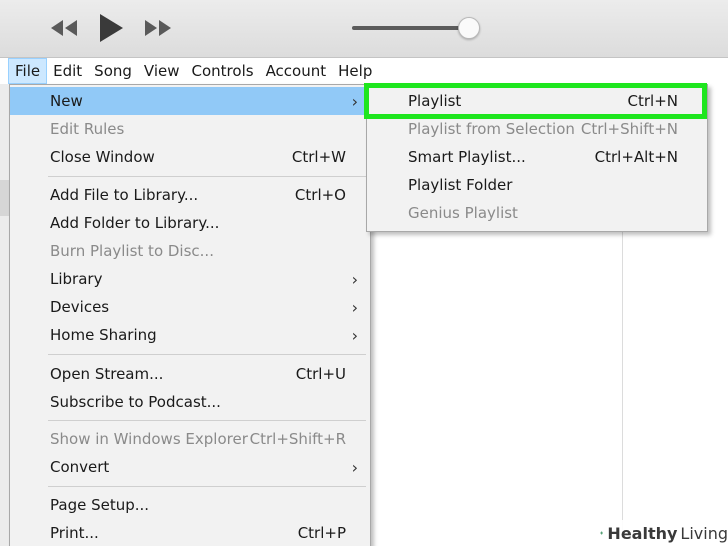 This screenshot has width=728, height=546. Describe the element at coordinates (190, 279) in the screenshot. I see `menu-item-library: Library ›` at that location.